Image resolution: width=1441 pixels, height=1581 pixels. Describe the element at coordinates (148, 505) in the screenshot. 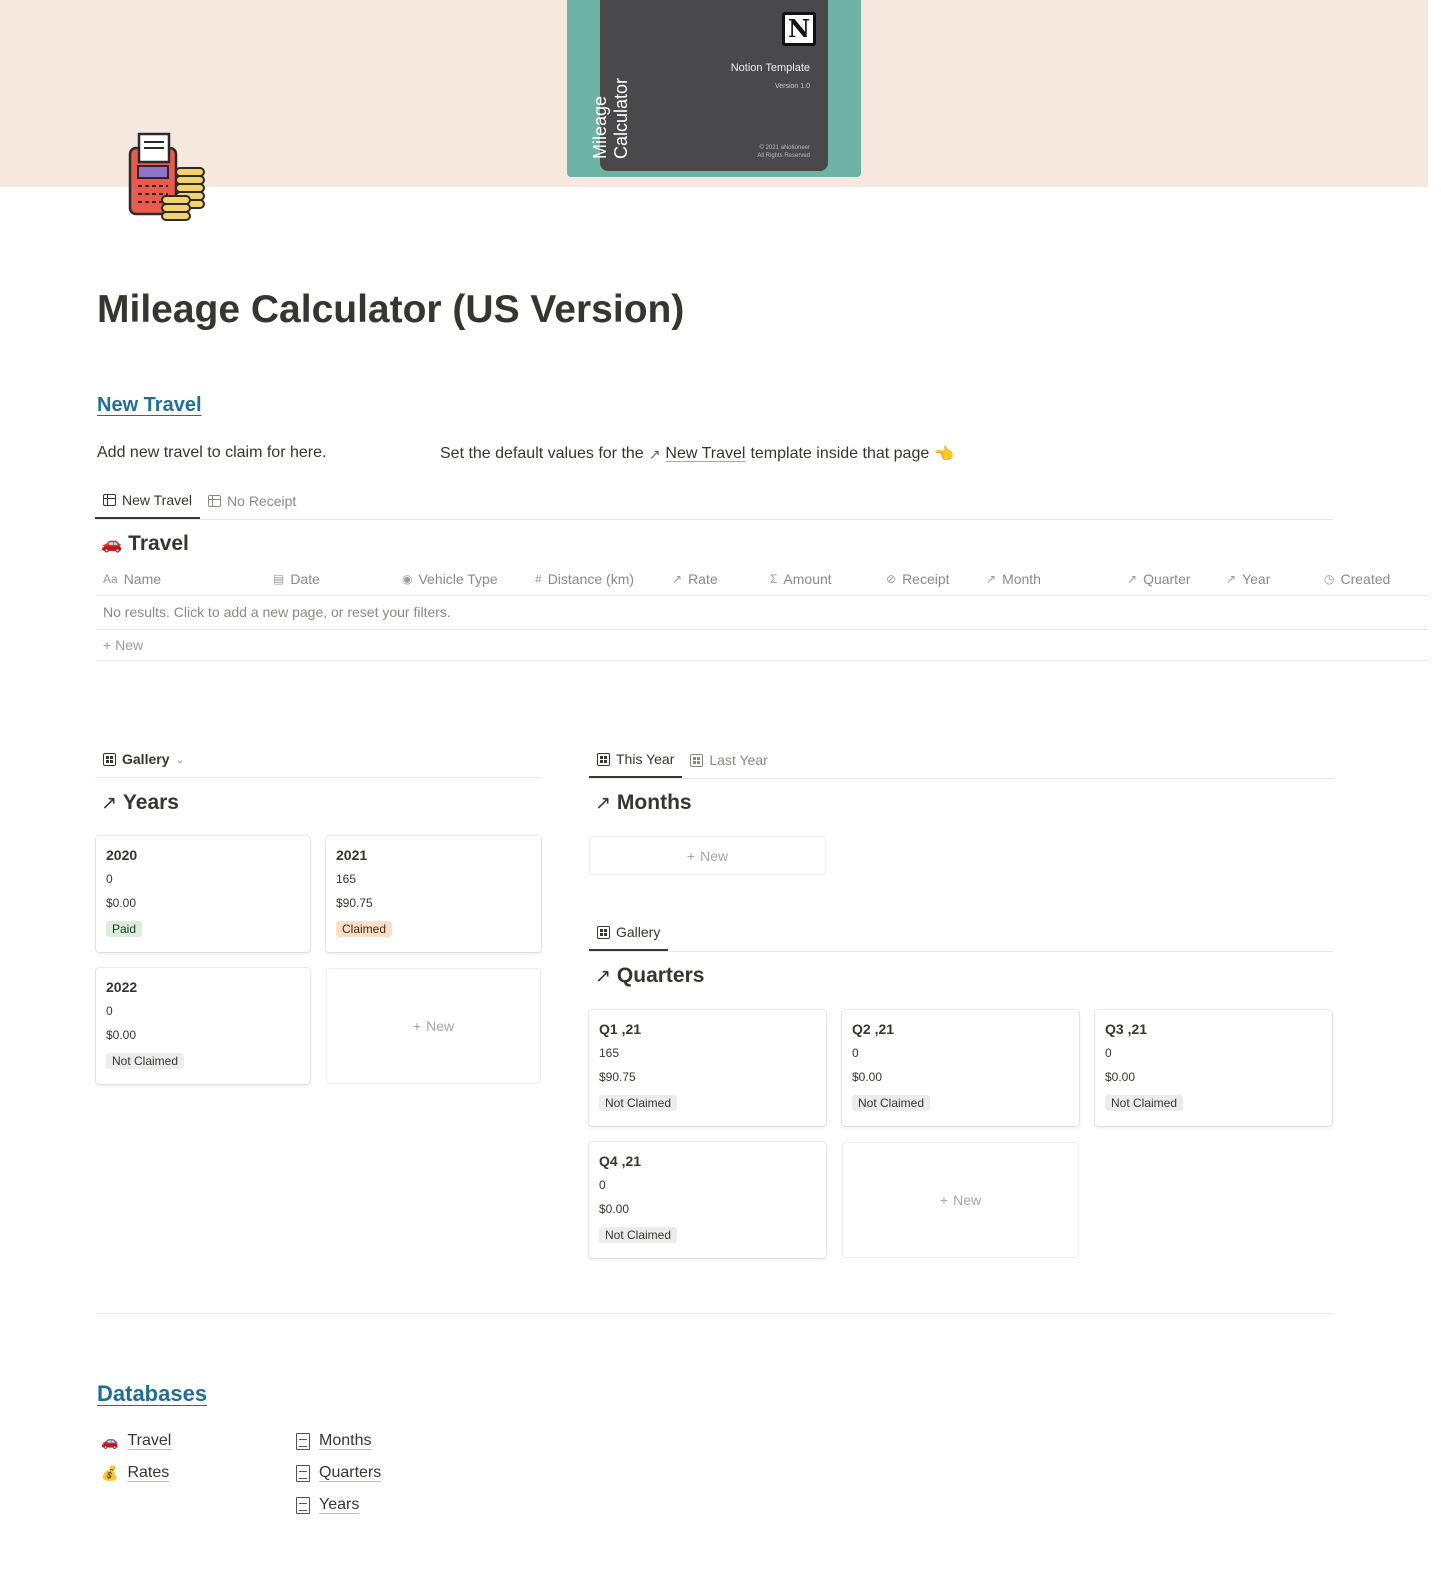

I see `tab-new-travel: New Travel` at that location.